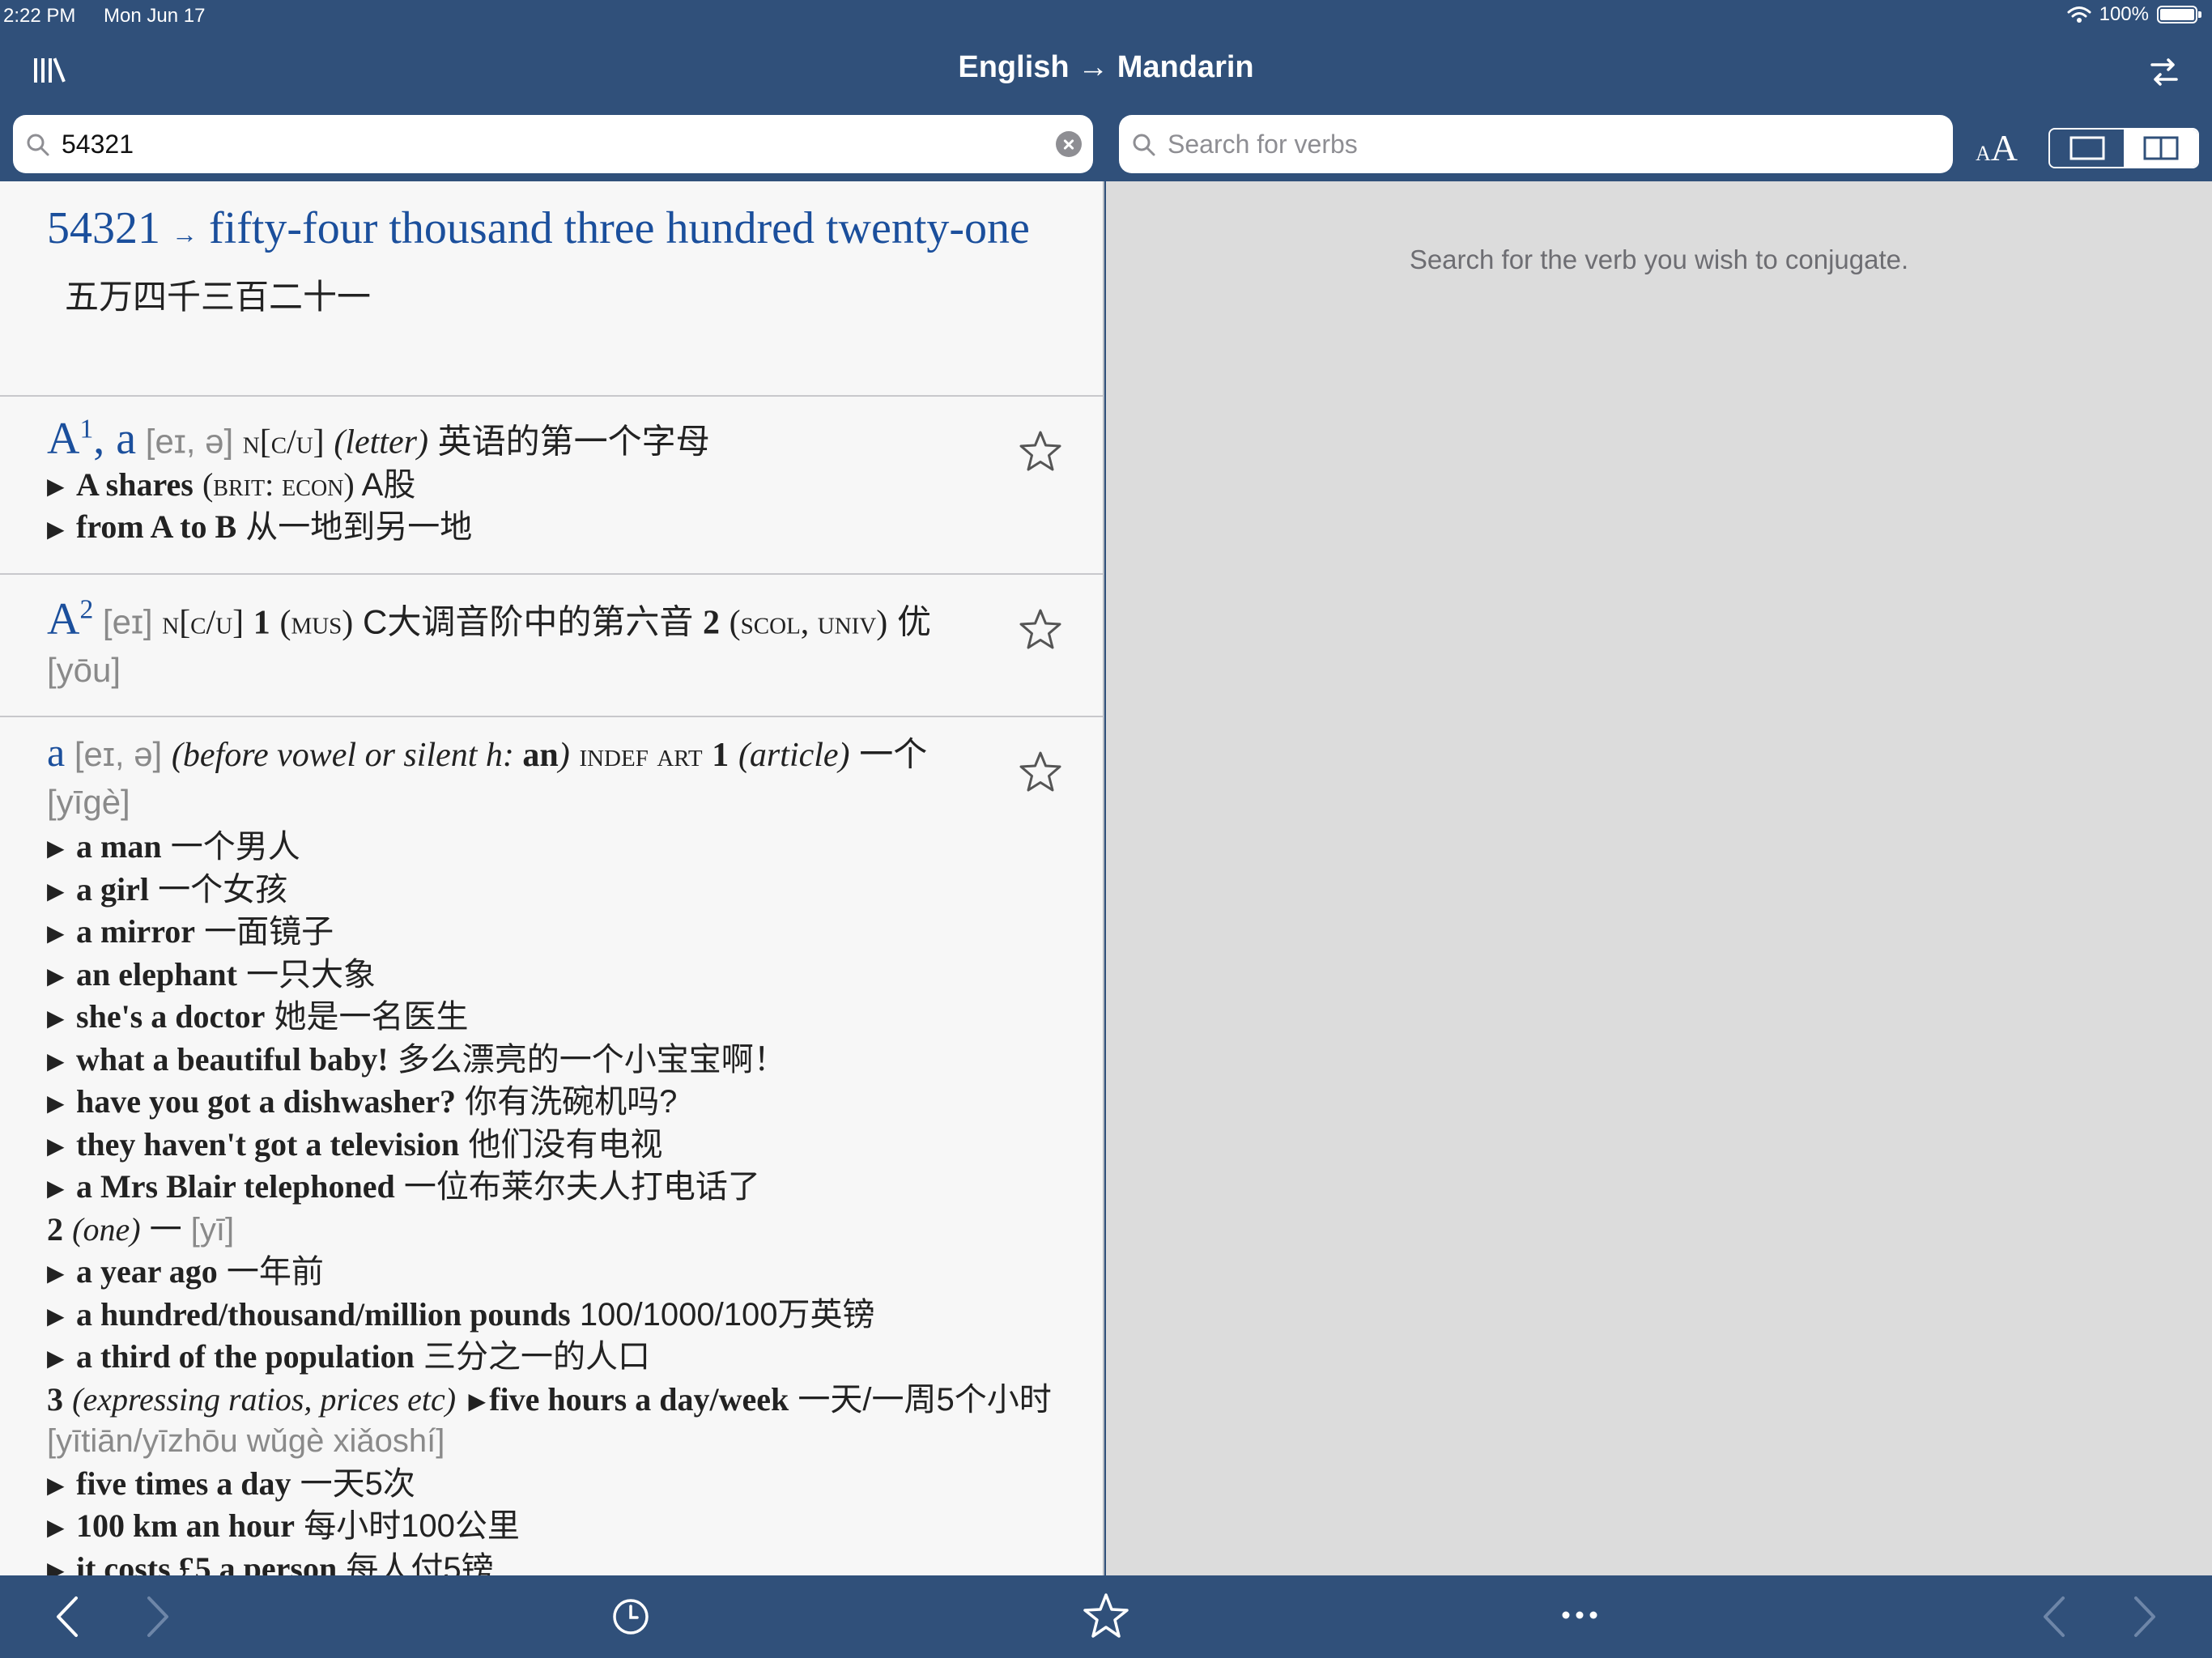 This screenshot has width=2212, height=1658. Describe the element at coordinates (2161, 148) in the screenshot. I see `split-pane-button` at that location.